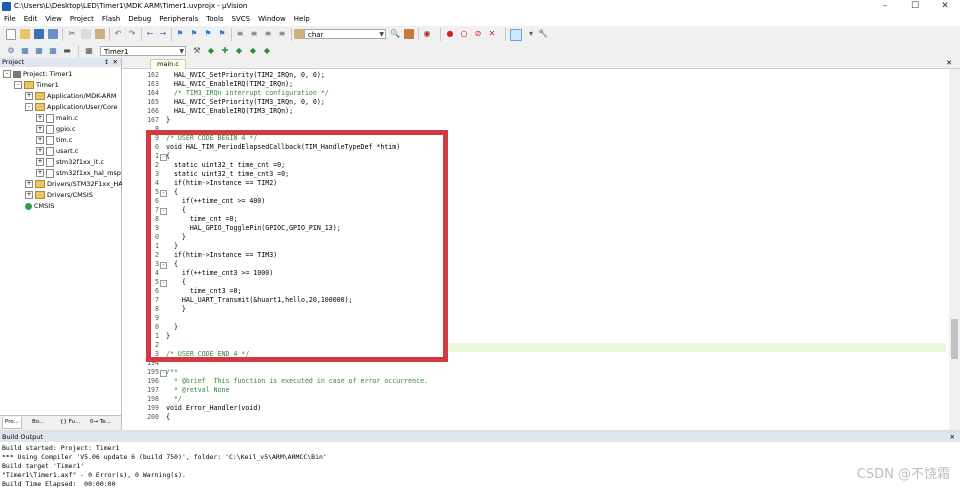  Describe the element at coordinates (59, 195) in the screenshot. I see `tree-item: + Drivers/CMSIS` at that location.